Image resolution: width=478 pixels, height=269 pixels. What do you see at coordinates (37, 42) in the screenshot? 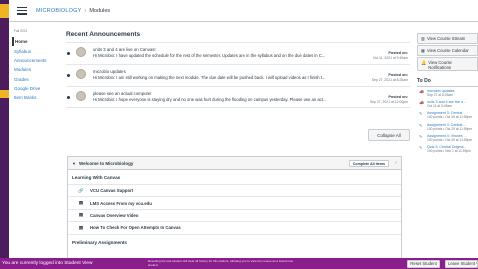
I see `course-nav-home: Home` at bounding box center [37, 42].